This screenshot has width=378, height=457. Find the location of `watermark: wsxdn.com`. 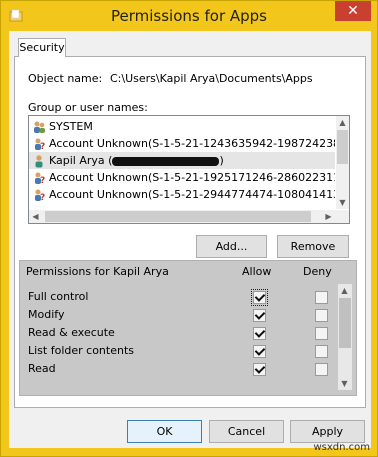

watermark: wsxdn.com is located at coordinates (341, 447).